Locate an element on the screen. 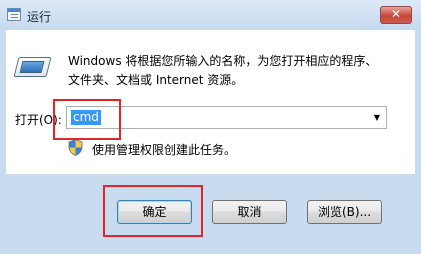 This screenshot has width=421, height=254. open-combobox: cmd ▼ is located at coordinates (226, 117).